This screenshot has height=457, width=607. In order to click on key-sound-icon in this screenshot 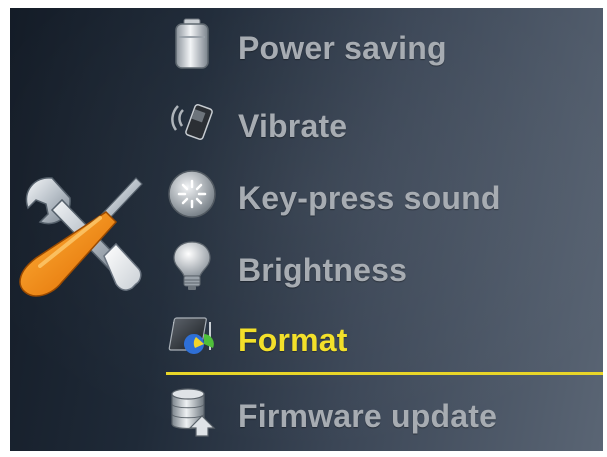, I will do `click(192, 194)`.